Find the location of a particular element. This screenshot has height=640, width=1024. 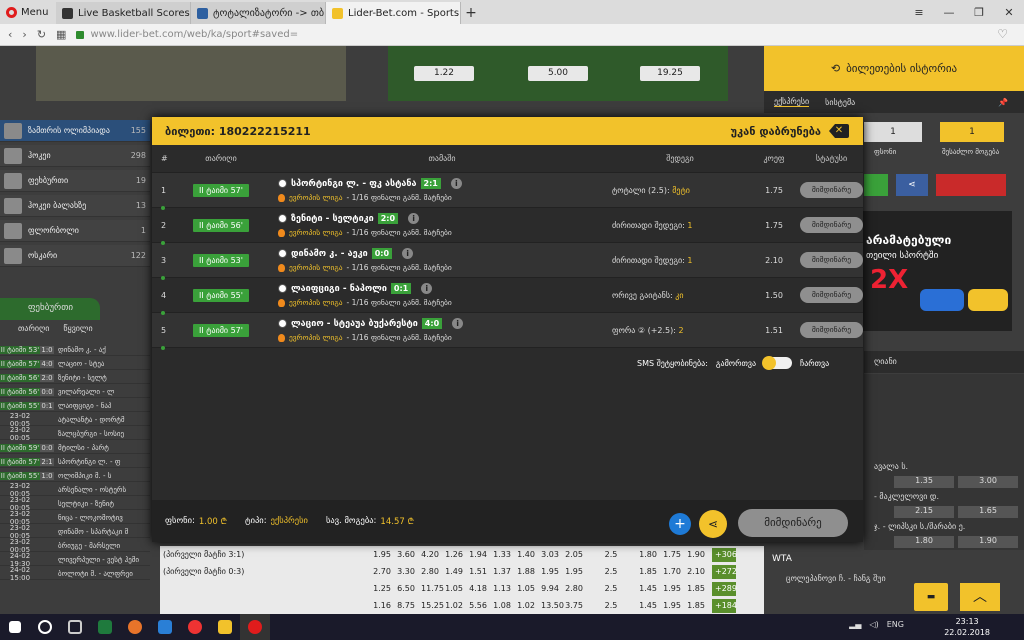

tab-liderbet: Lider-Bet.com - Sports and ✕ is located at coordinates (393, 13).